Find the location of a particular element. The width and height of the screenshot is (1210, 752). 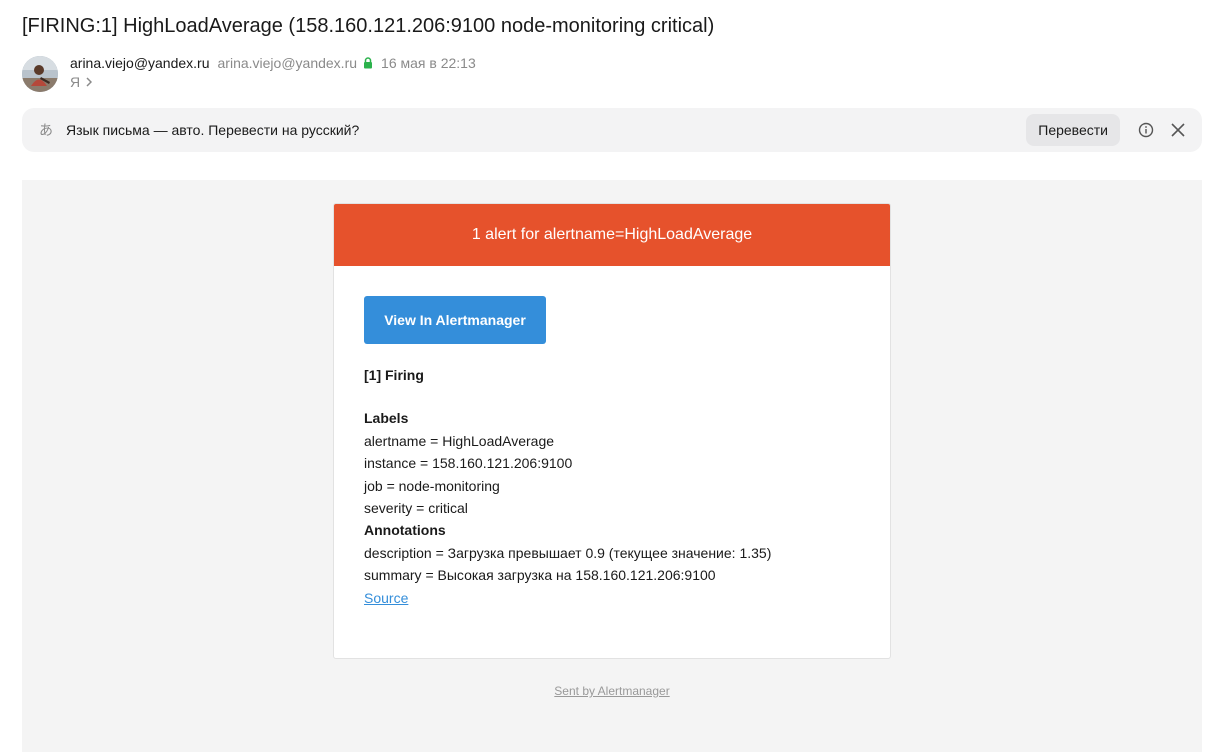

label-item: alertname = HighLoadAverage is located at coordinates (459, 440).